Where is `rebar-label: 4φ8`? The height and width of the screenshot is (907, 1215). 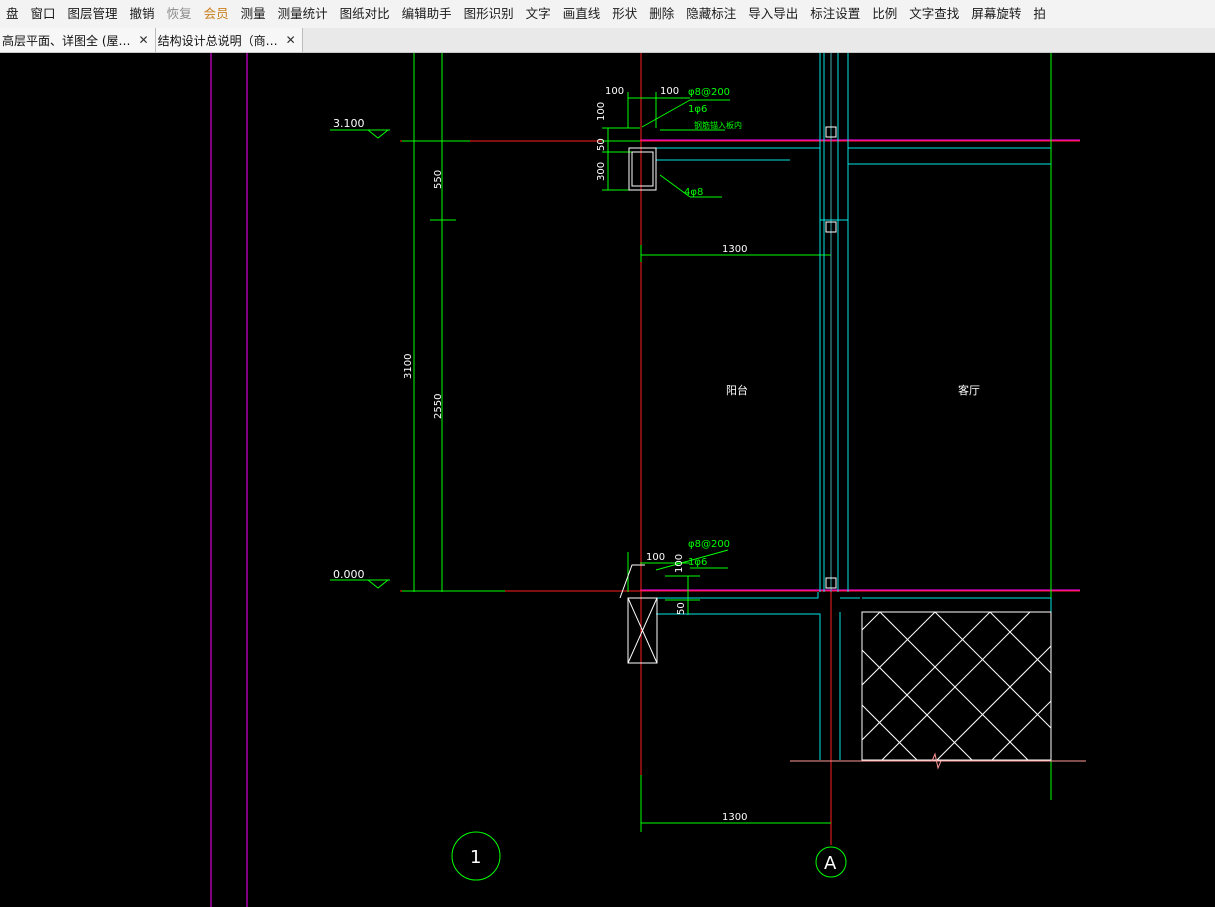 rebar-label: 4φ8 is located at coordinates (693, 192).